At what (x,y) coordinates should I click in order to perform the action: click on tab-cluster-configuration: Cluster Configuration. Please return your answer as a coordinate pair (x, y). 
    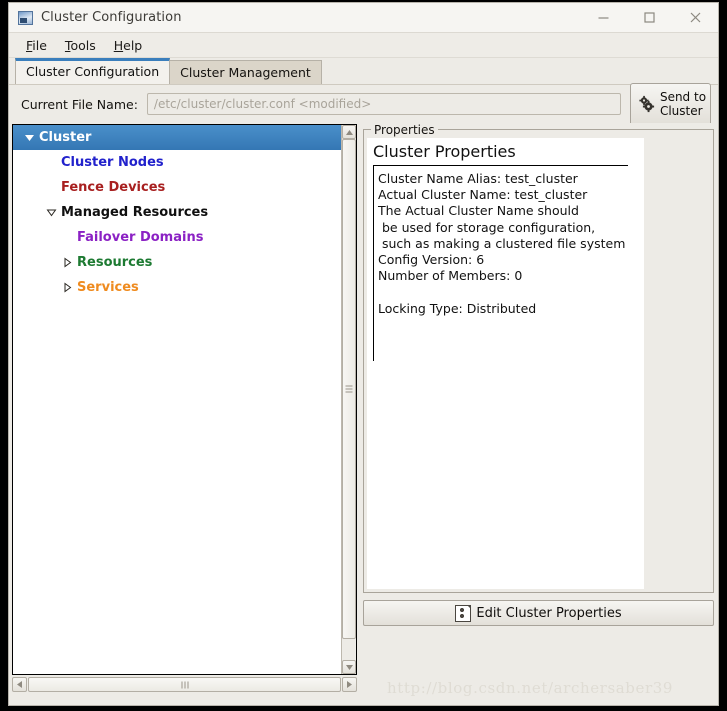
    Looking at the image, I should click on (93, 71).